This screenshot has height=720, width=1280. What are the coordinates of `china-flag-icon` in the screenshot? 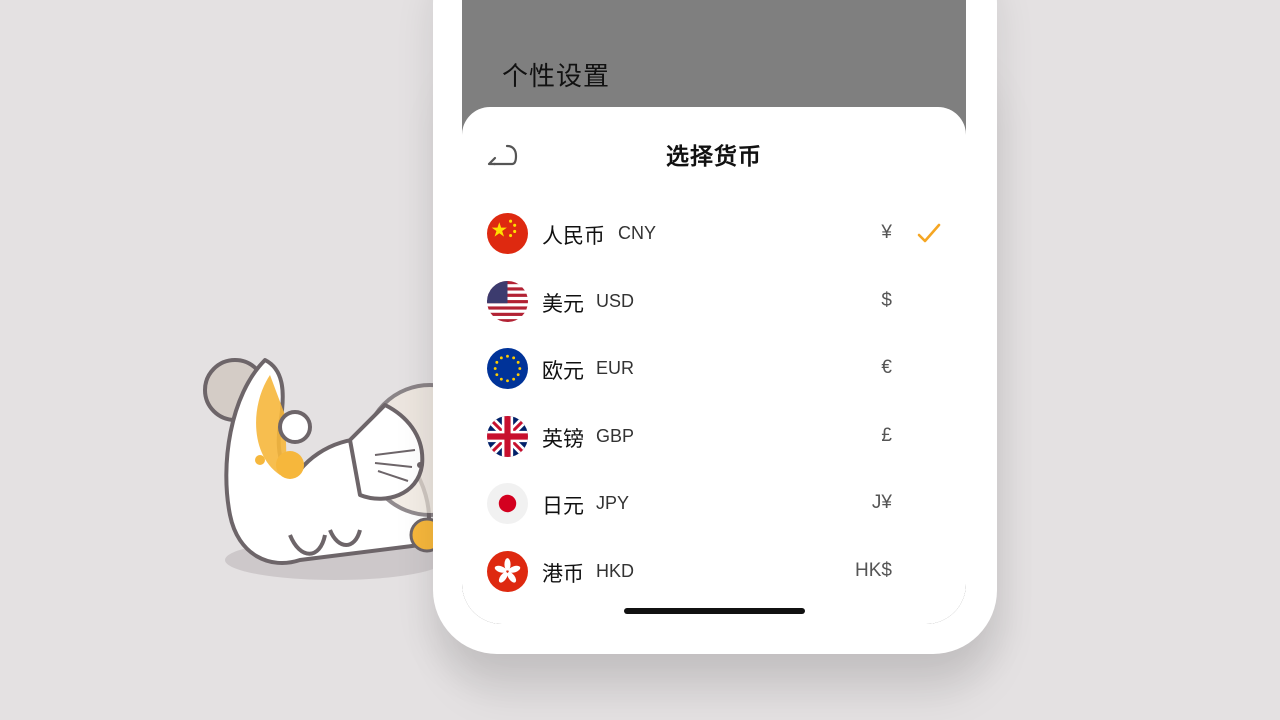 It's located at (507, 233).